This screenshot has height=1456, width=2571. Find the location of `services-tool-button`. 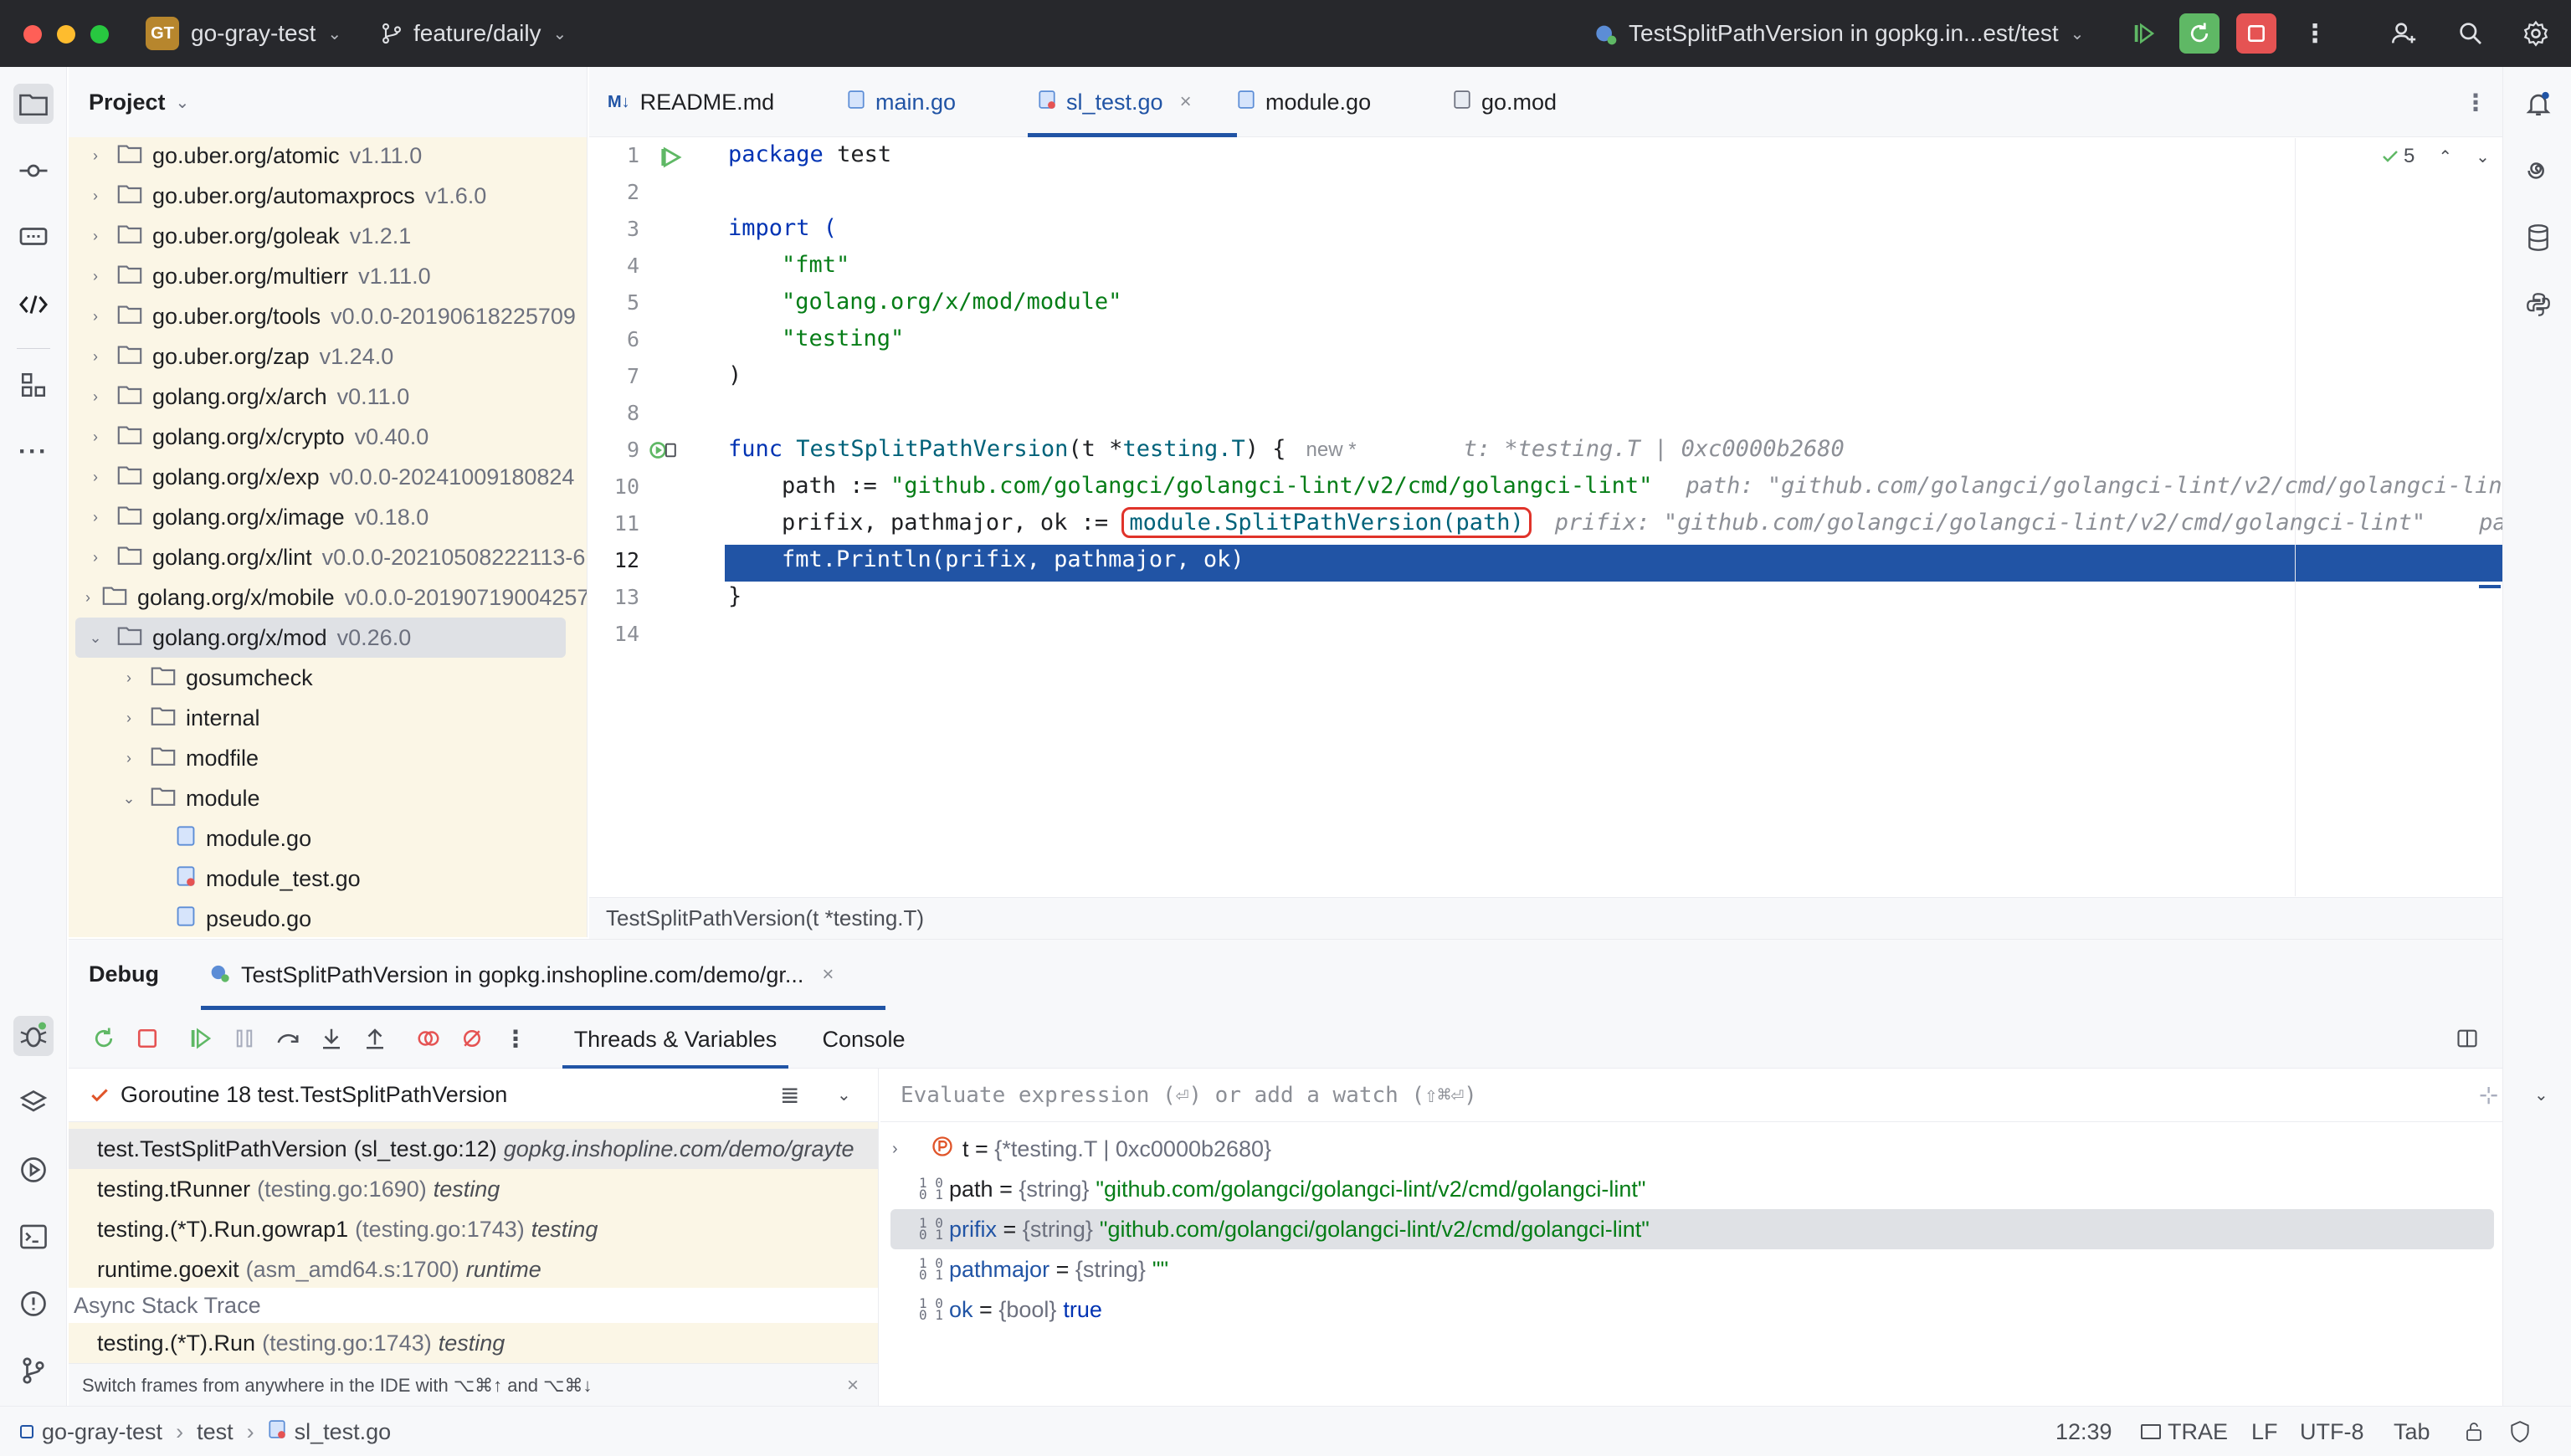

services-tool-button is located at coordinates (33, 1103).